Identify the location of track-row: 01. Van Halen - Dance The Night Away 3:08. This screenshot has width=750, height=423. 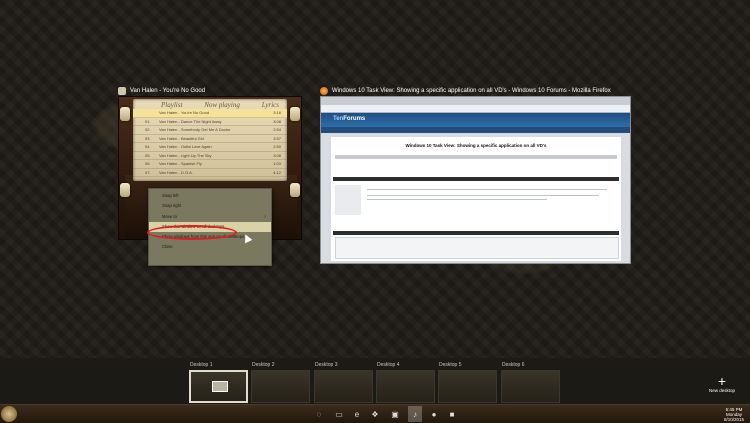
(210, 122).